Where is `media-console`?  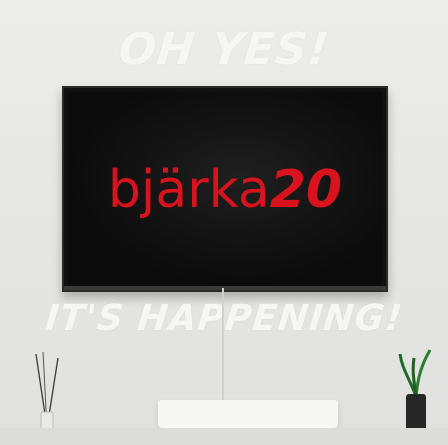 media-console is located at coordinates (248, 414).